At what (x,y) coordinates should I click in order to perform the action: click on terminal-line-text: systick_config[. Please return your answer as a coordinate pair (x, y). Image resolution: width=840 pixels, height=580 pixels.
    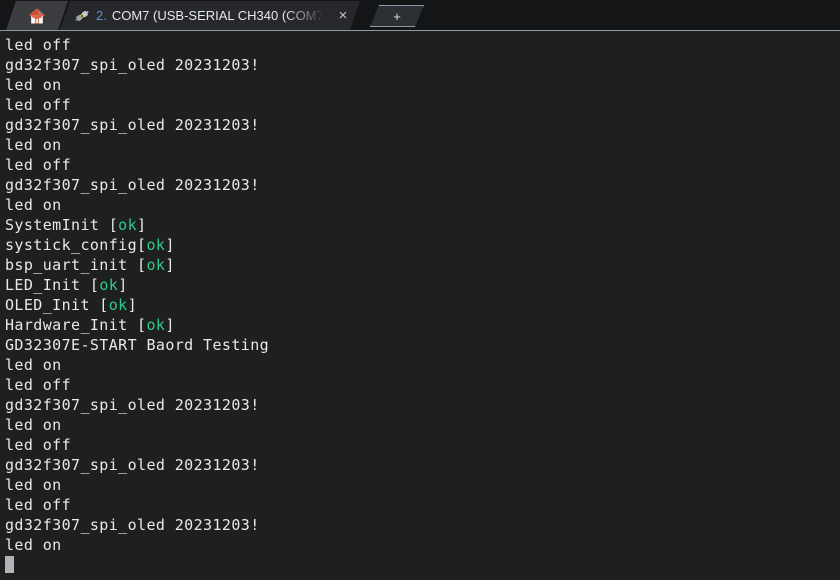
    Looking at the image, I should click on (76, 245).